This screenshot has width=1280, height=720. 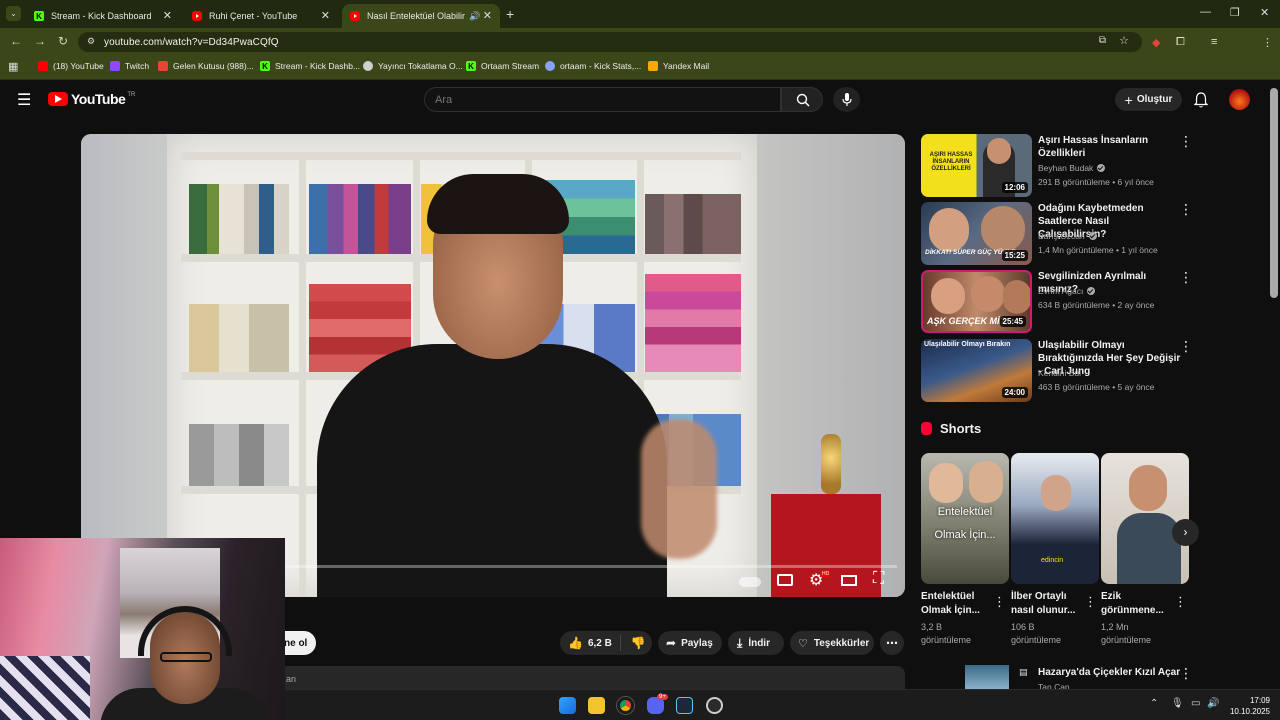 What do you see at coordinates (610, 42) in the screenshot?
I see `address-bar: ⚙ youtube.com/watch?v=Dd34PwaCQfQ ⧉ ☆` at bounding box center [610, 42].